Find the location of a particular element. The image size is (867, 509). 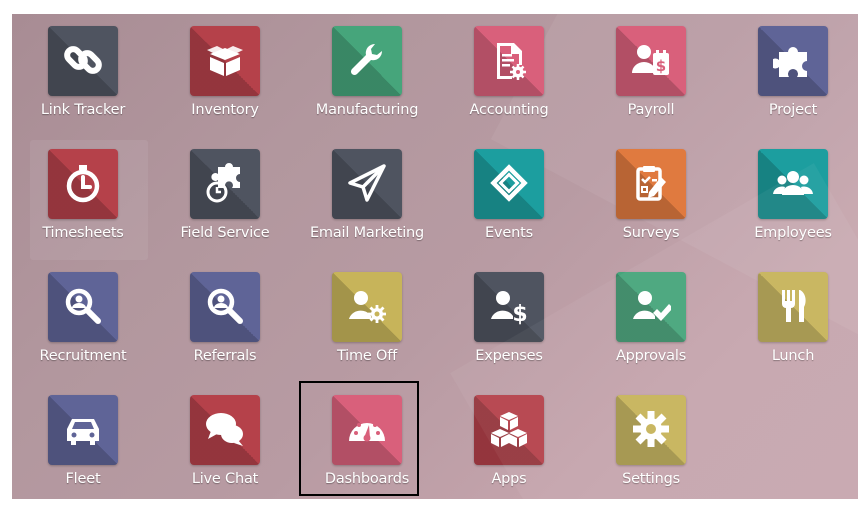

app-payroll: $ Payroll is located at coordinates (651, 71).